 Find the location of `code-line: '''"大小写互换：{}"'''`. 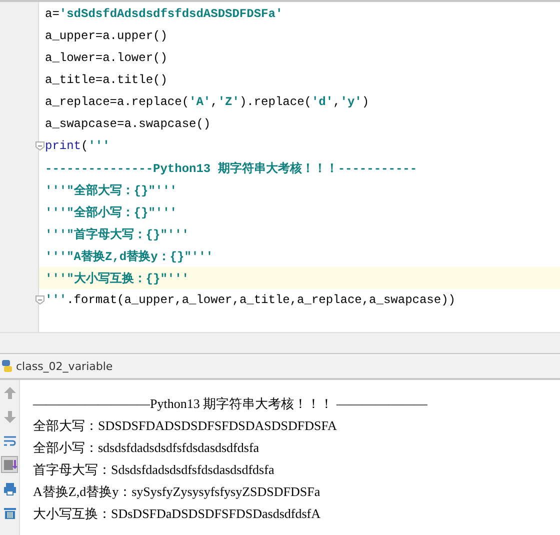

code-line: '''"大小写互换：{}"''' is located at coordinates (117, 278).